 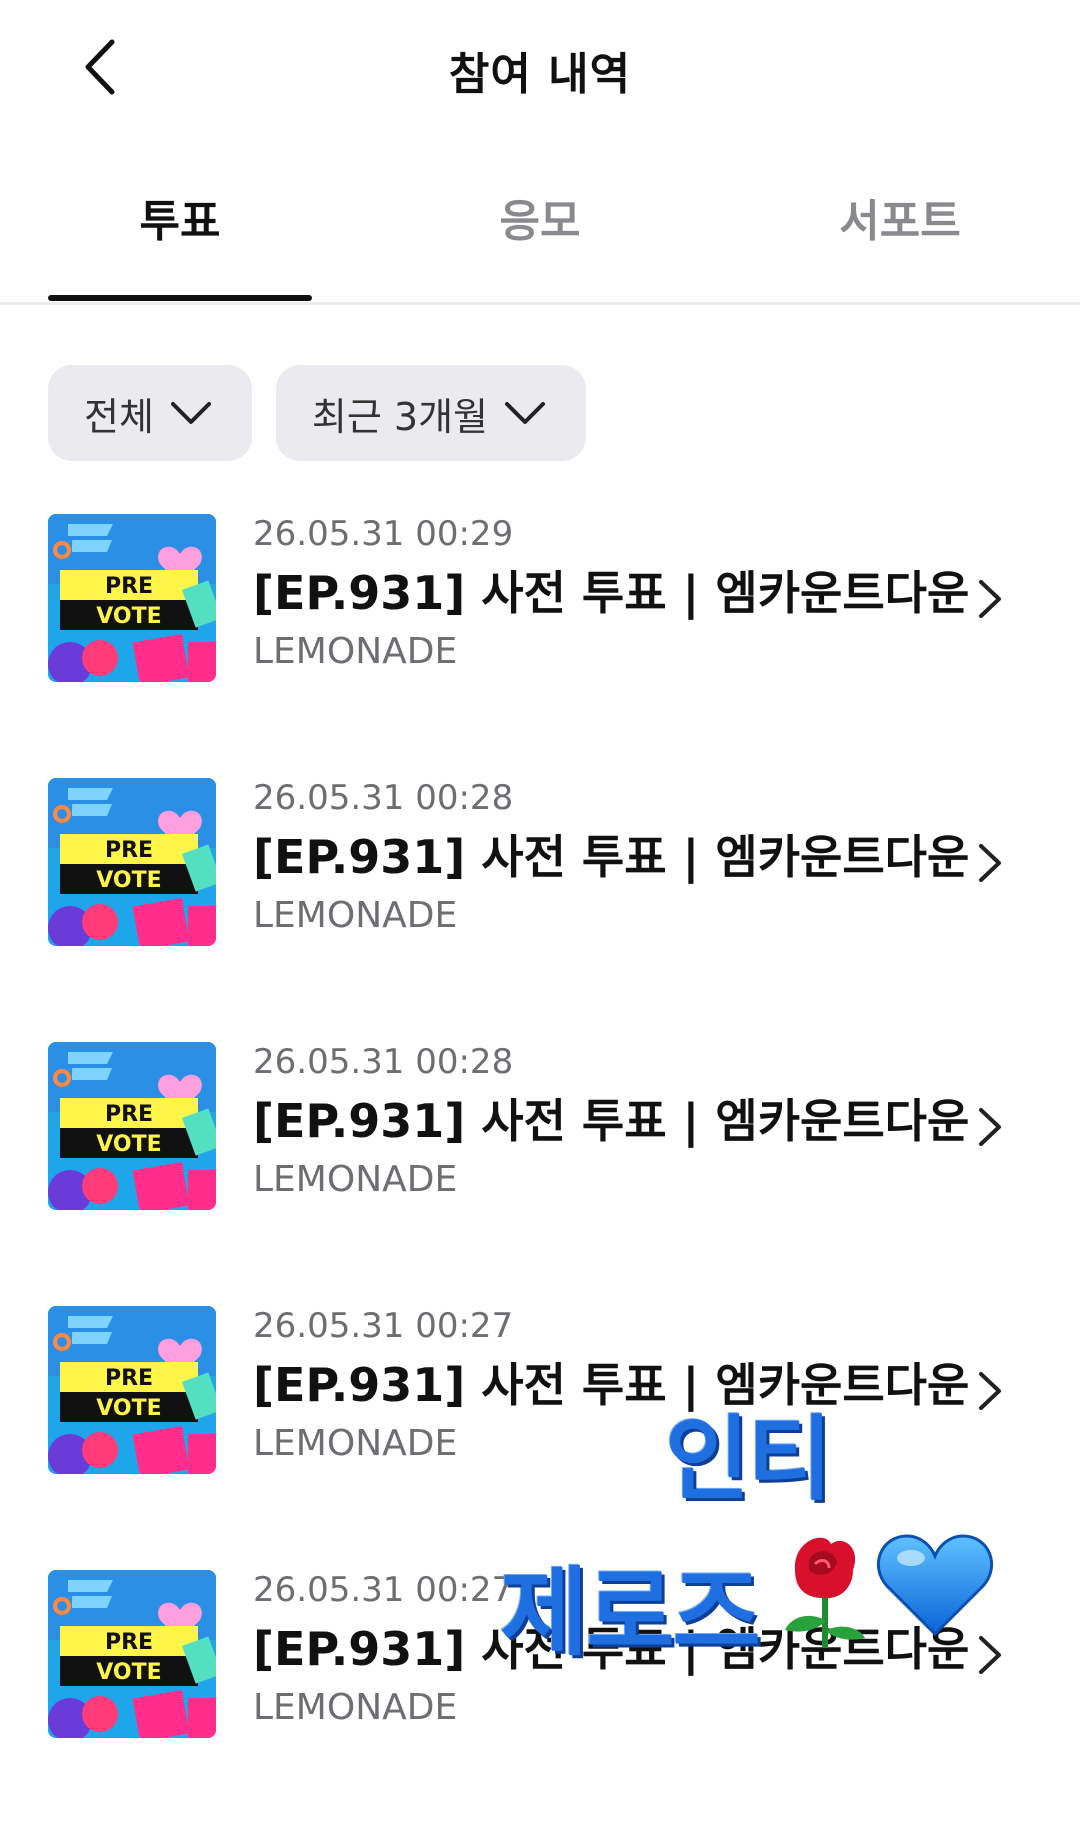 I want to click on active-tab-indicator, so click(x=180, y=298).